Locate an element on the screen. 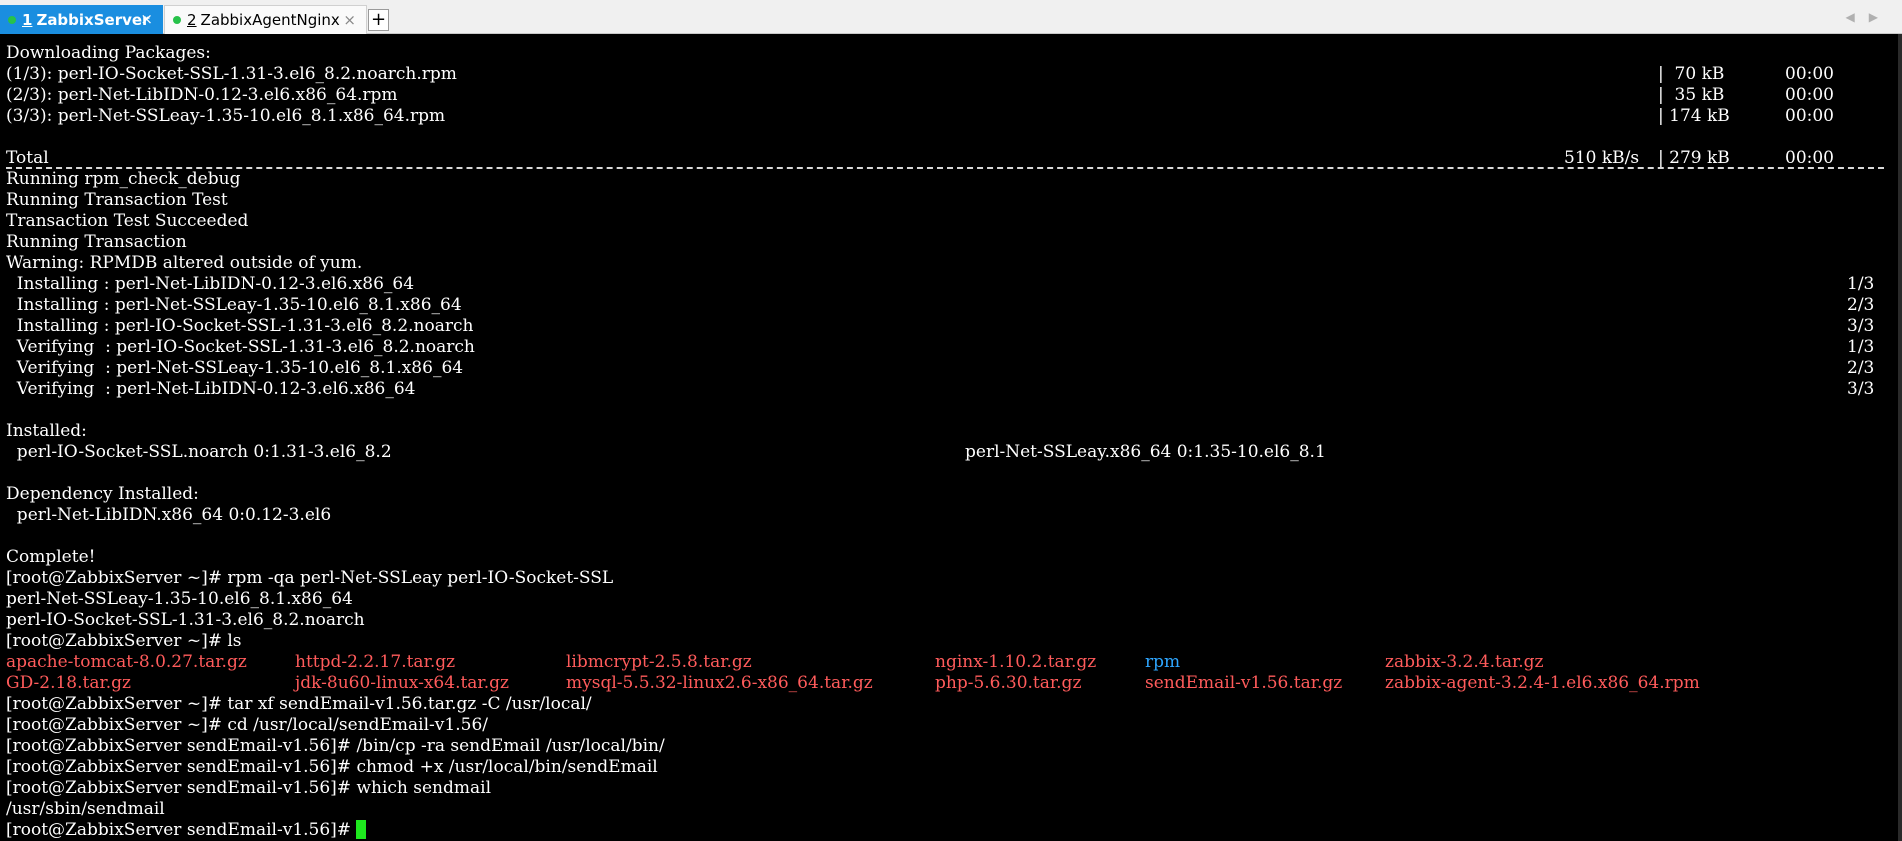  terminal-line: Installed: is located at coordinates (46, 431).